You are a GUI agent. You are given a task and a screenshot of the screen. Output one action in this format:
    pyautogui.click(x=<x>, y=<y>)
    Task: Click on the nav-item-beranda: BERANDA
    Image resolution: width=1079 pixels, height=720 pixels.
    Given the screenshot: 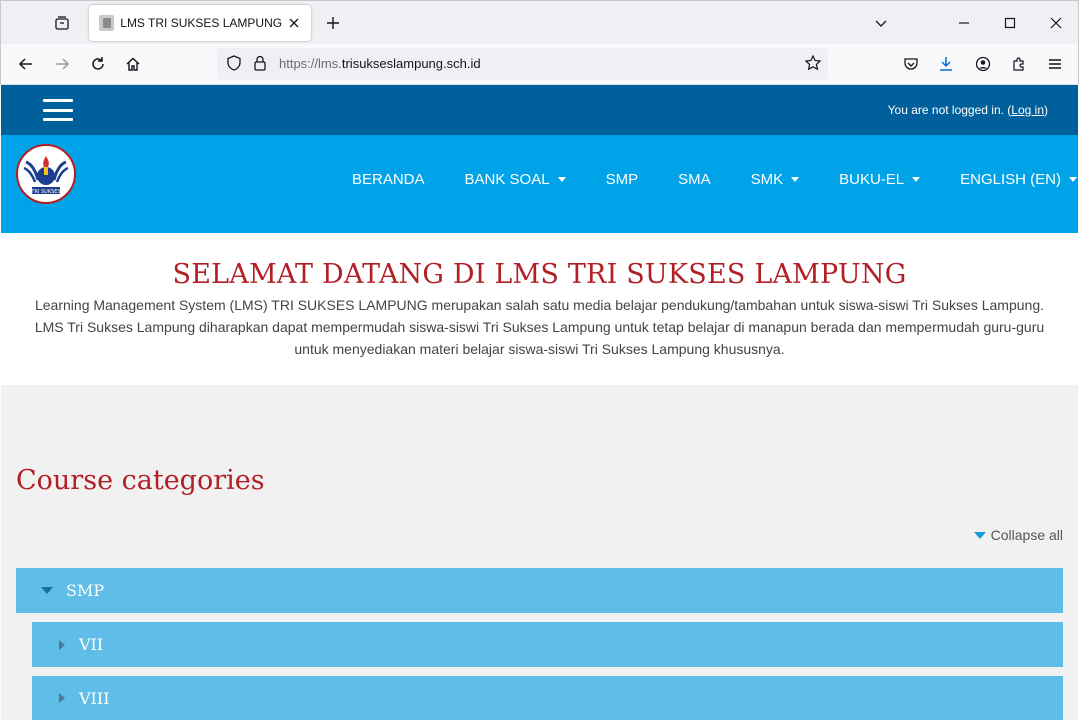 What is the action you would take?
    pyautogui.click(x=388, y=179)
    